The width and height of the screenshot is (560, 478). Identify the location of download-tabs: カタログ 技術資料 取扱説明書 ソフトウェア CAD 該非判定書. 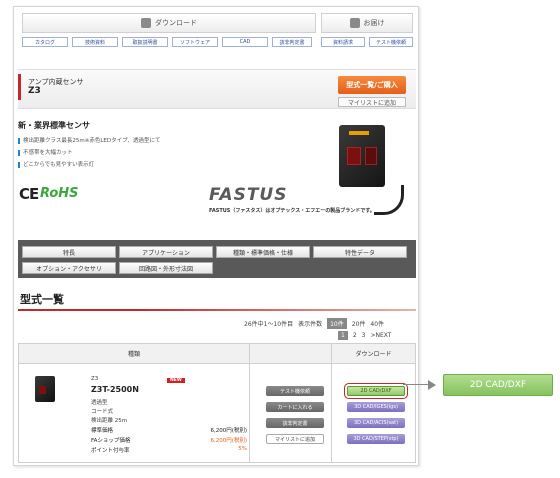
(167, 42).